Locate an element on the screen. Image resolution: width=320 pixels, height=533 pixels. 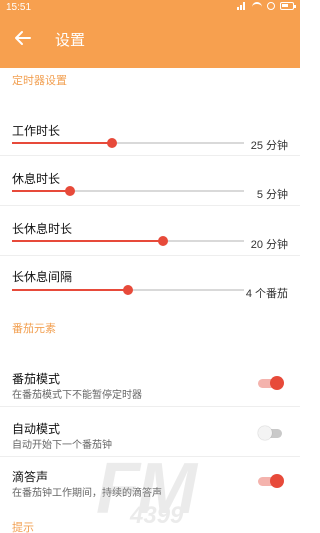
work-duration-slider is located at coordinates (128, 143).